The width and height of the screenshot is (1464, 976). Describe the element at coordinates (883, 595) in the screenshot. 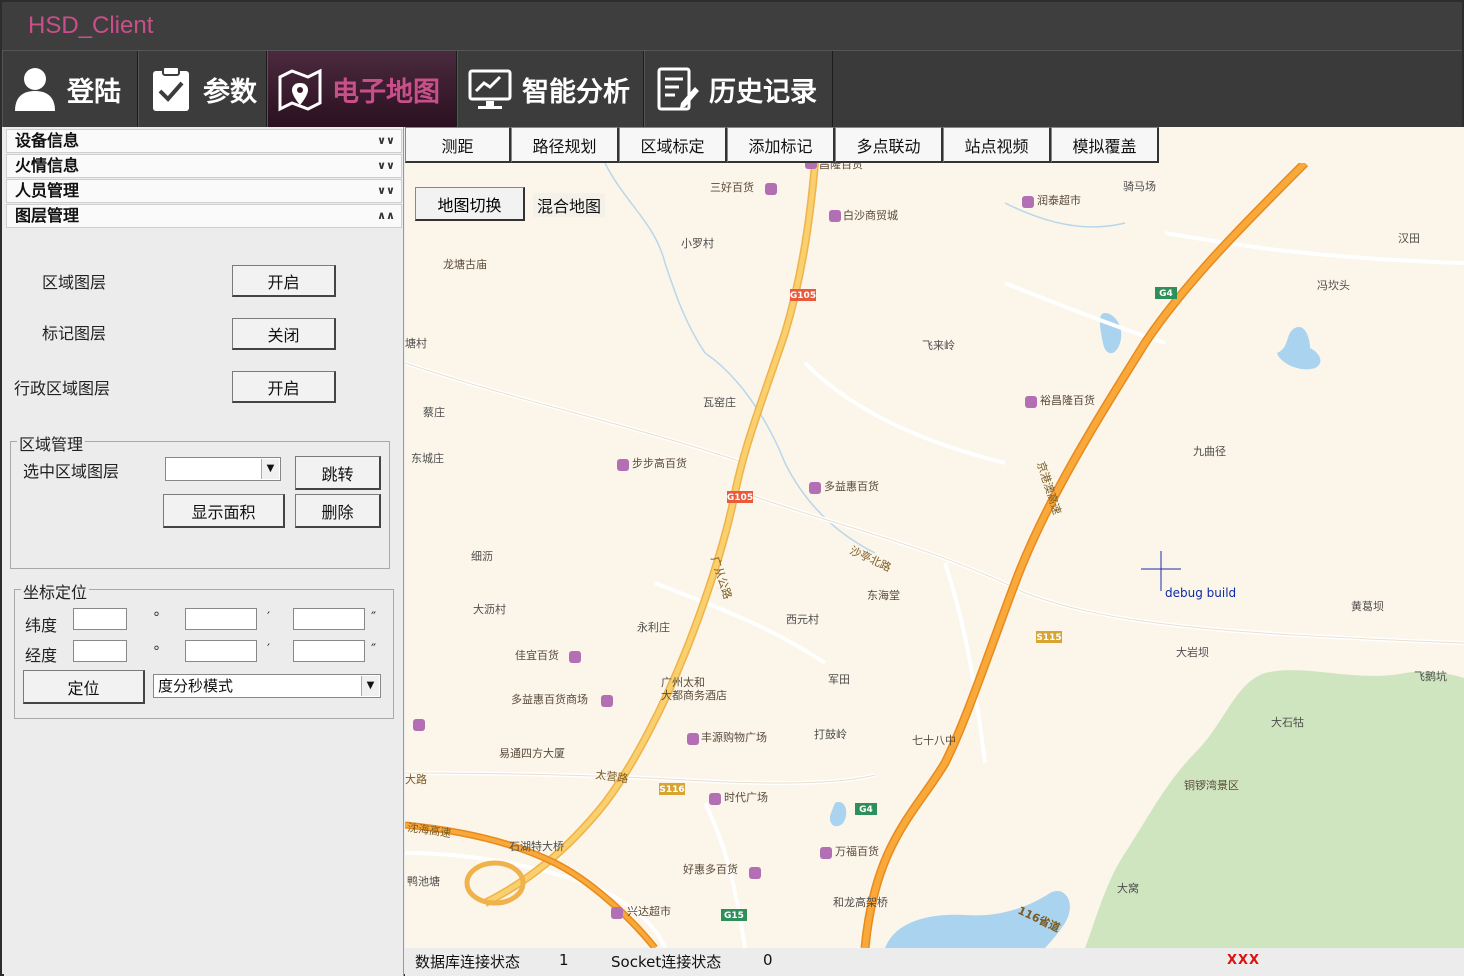

I see `svg-text: 东海堂` at that location.